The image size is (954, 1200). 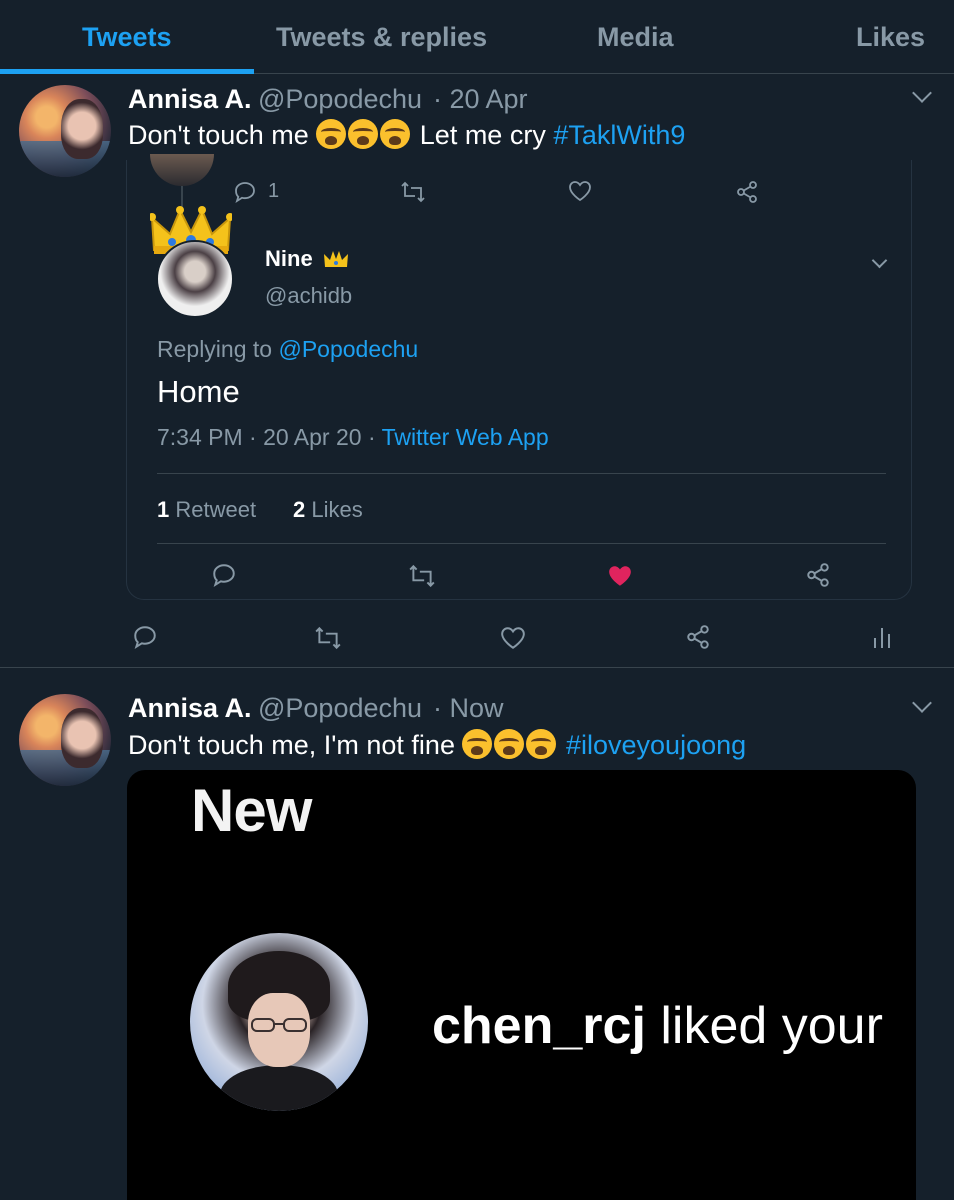 I want to click on active-tab-indicator, so click(x=127, y=71).